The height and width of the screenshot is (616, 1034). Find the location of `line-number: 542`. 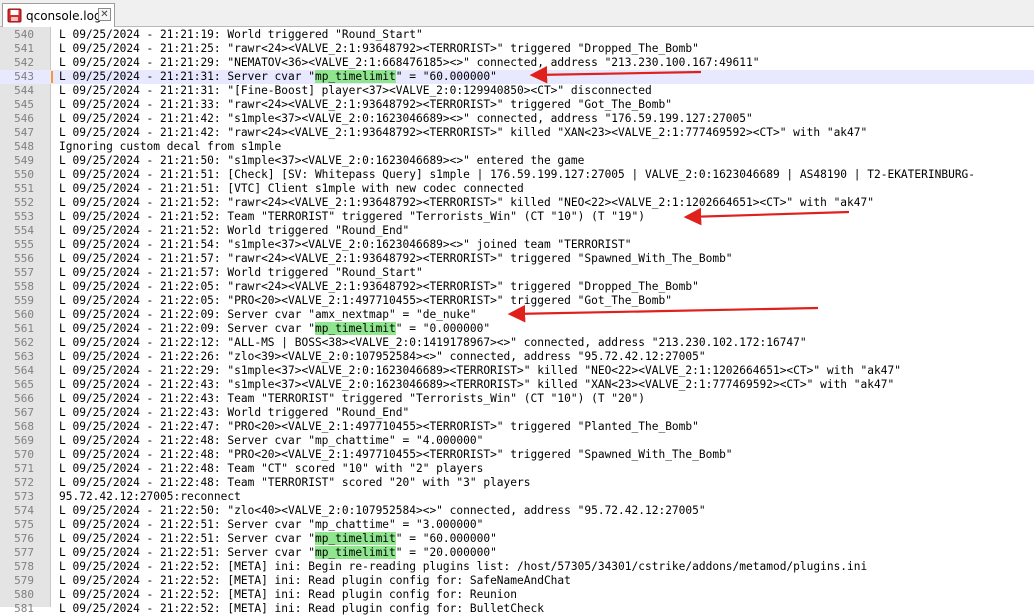

line-number: 542 is located at coordinates (24, 62).